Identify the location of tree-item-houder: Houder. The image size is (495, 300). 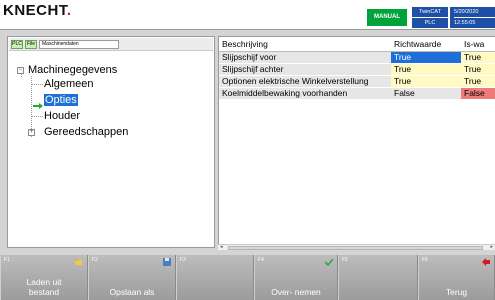
(62, 116).